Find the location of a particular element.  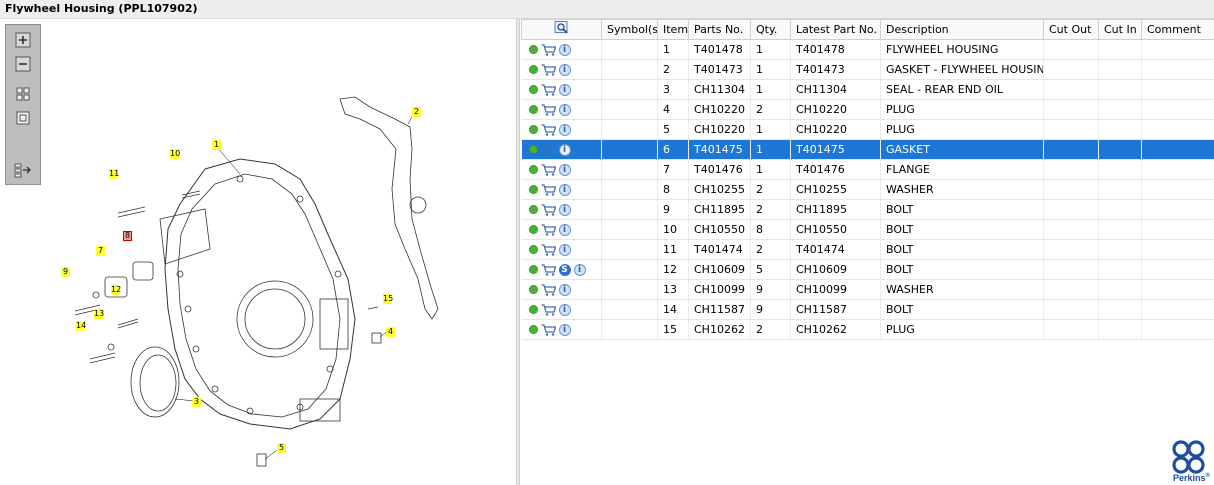

table-row: Si 12 CH10609 5 CH10609 BOLT is located at coordinates (867, 269).